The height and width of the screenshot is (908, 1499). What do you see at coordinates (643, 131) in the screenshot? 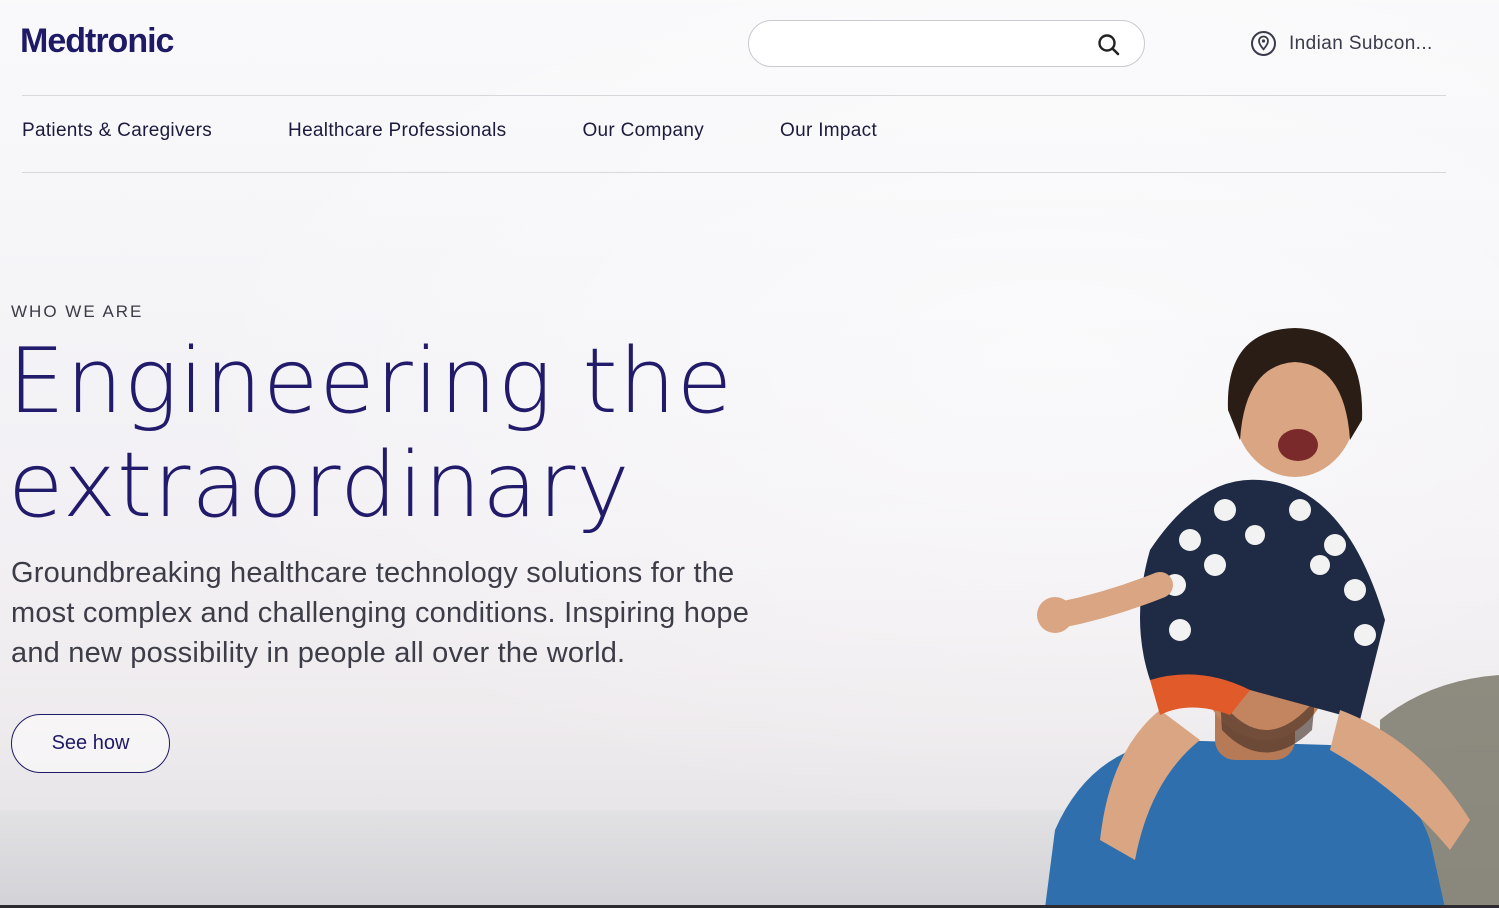
I see `nav-item-our-company: Our Company` at bounding box center [643, 131].